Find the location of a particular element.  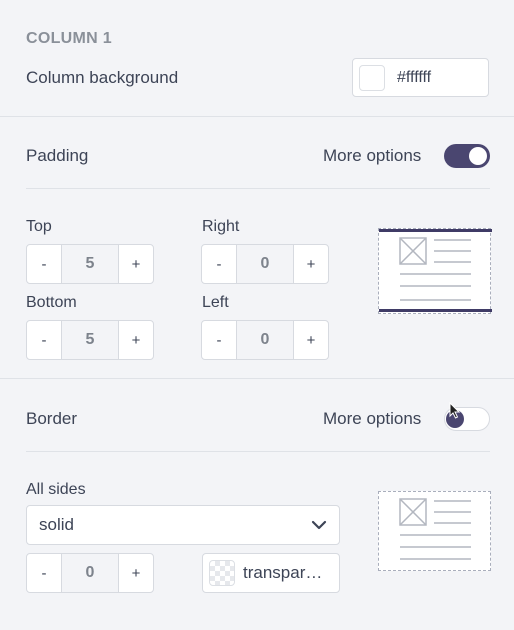

padding-right-stepper: - 0 + is located at coordinates (265, 264).